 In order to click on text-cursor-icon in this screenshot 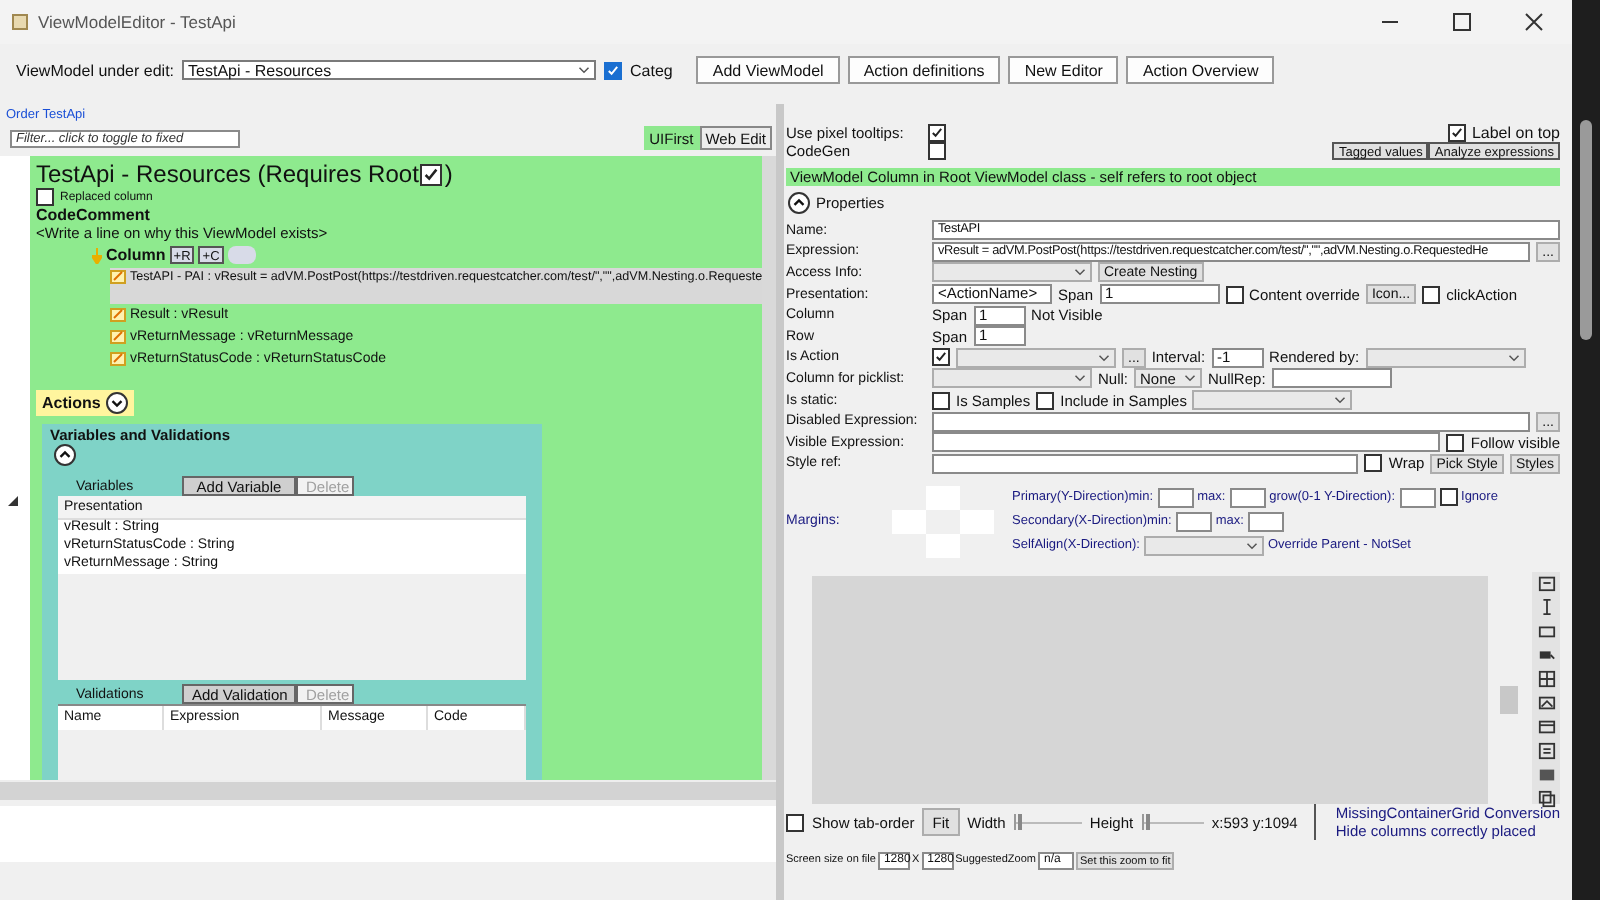, I will do `click(1546, 607)`.